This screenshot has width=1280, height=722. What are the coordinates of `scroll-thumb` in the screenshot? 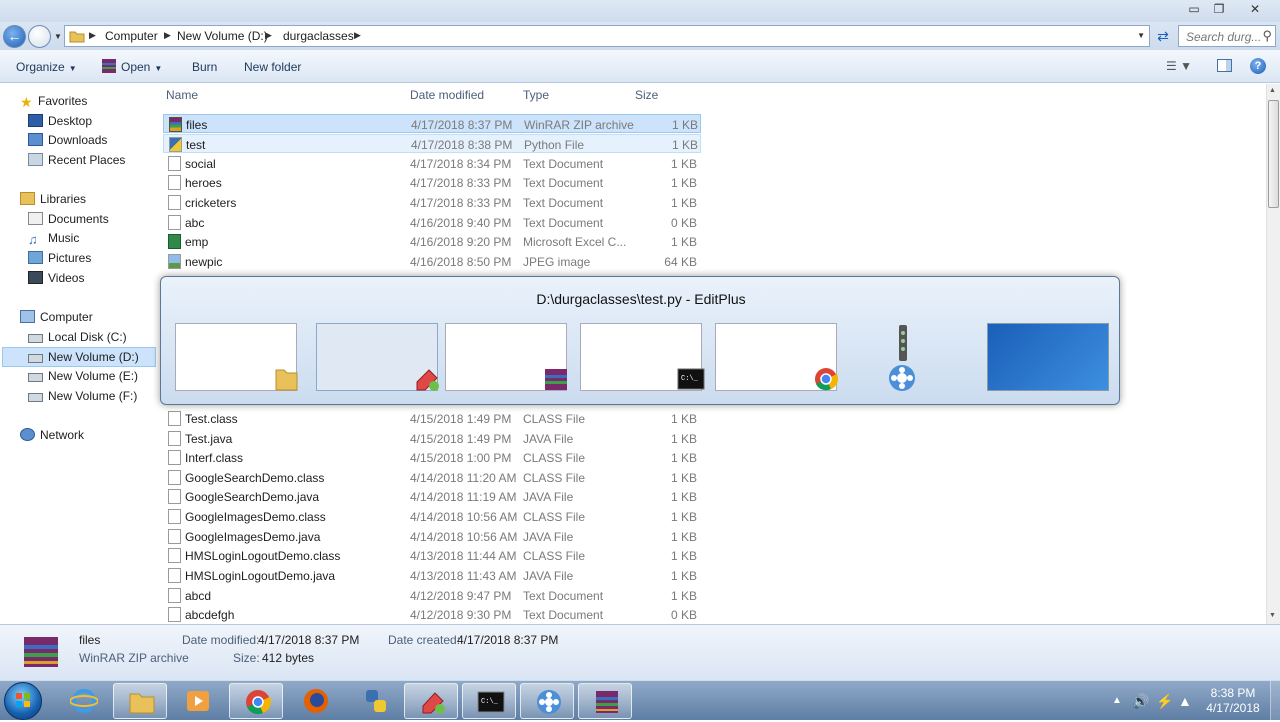 It's located at (1273, 154).